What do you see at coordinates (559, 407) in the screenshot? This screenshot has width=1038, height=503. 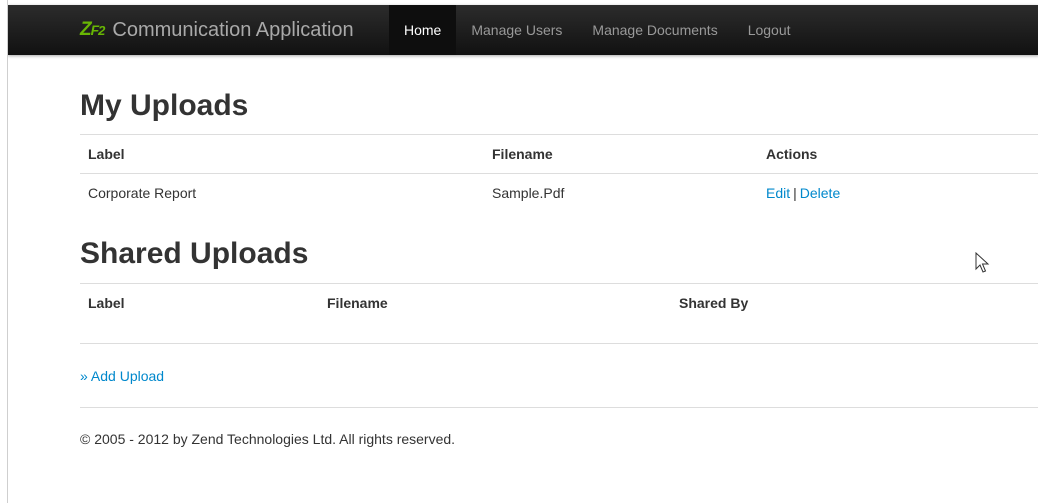 I see `footer-divider` at bounding box center [559, 407].